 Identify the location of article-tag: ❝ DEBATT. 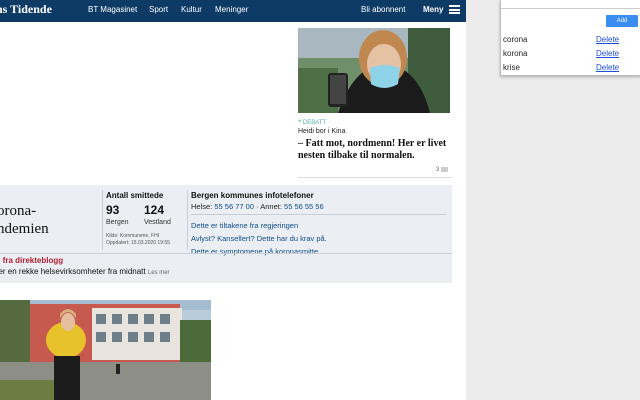
(312, 123).